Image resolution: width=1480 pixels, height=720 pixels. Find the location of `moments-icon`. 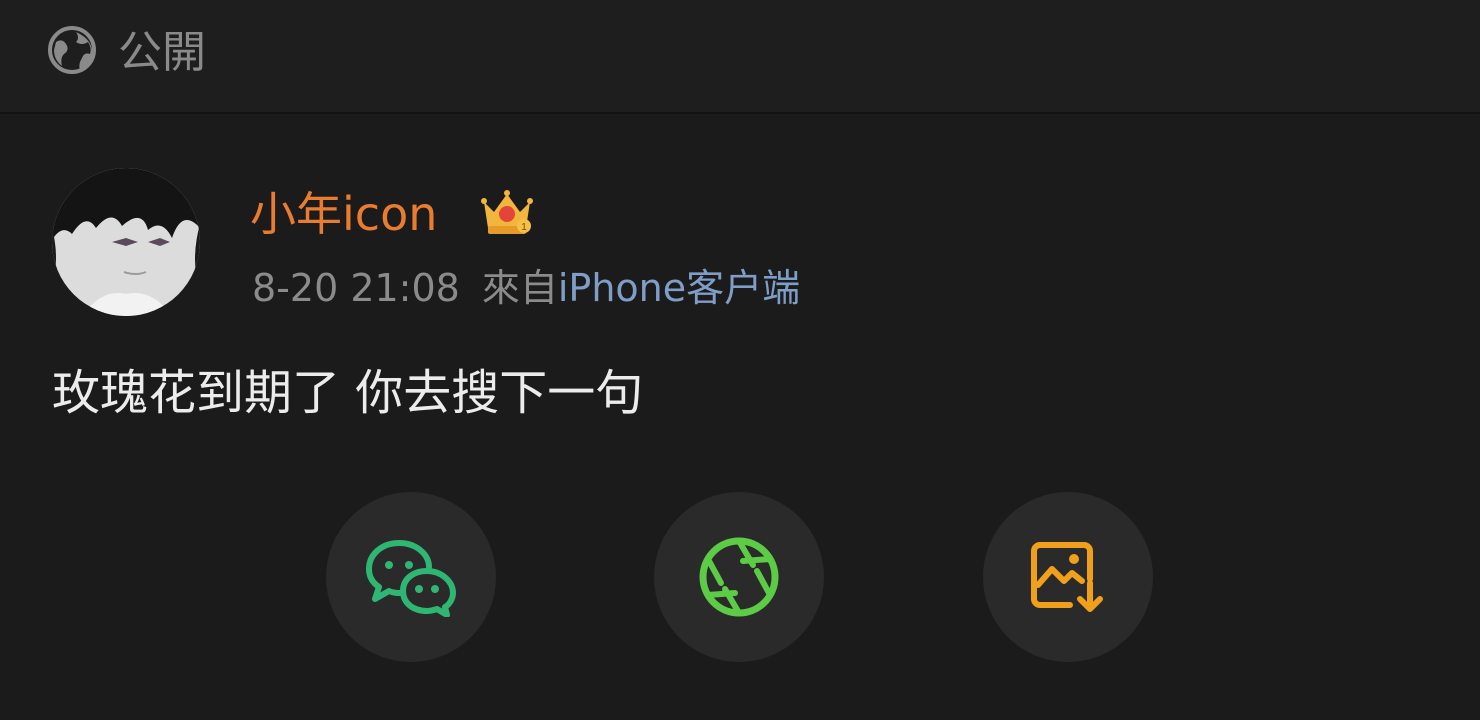

moments-icon is located at coordinates (739, 577).